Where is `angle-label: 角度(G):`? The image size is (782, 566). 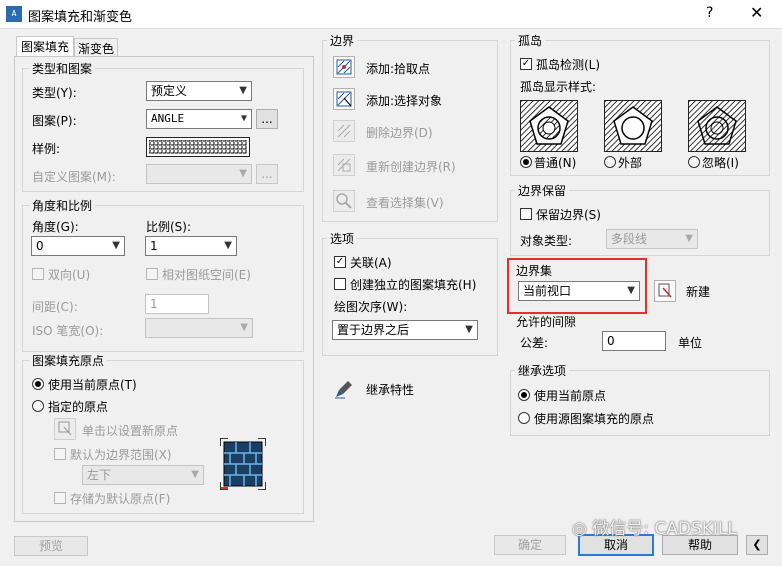 angle-label: 角度(G): is located at coordinates (55, 227).